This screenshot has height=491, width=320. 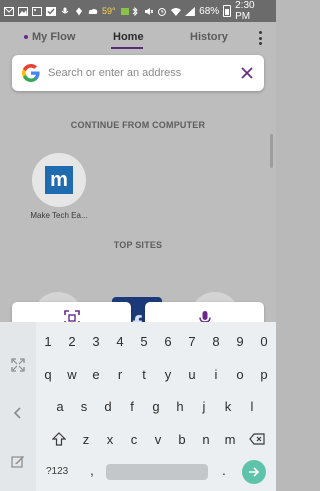 What do you see at coordinates (224, 470) in the screenshot?
I see `period-key: .` at bounding box center [224, 470].